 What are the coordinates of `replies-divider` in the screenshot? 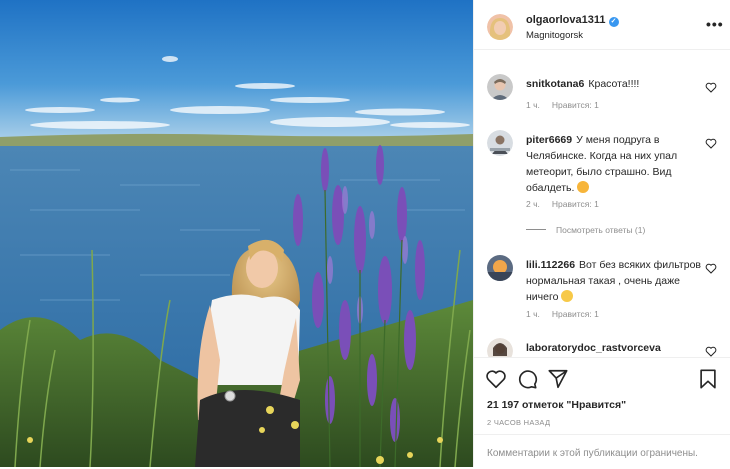 It's located at (536, 229).